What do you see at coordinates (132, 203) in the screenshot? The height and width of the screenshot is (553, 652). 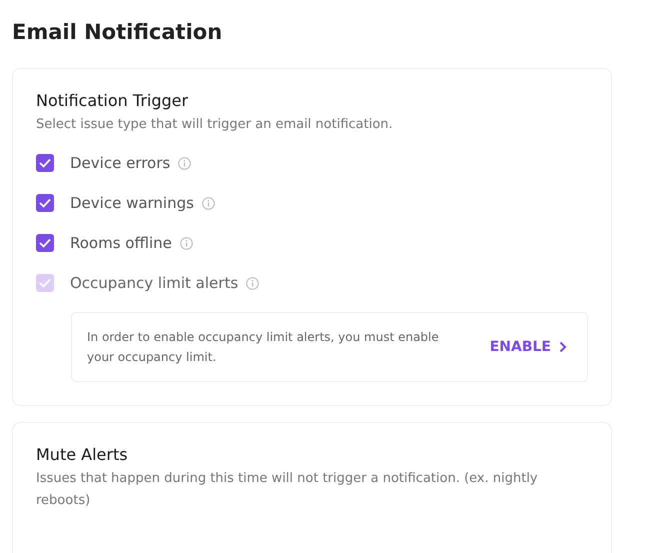 I see `checkbox-label: Device warnings` at bounding box center [132, 203].